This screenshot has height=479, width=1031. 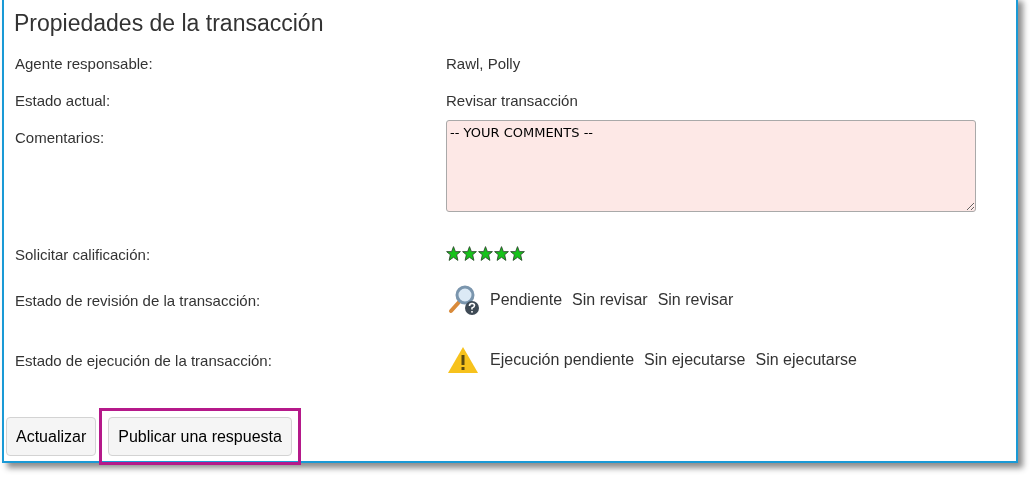 I want to click on field-value: Rawl, Polly, so click(x=483, y=64).